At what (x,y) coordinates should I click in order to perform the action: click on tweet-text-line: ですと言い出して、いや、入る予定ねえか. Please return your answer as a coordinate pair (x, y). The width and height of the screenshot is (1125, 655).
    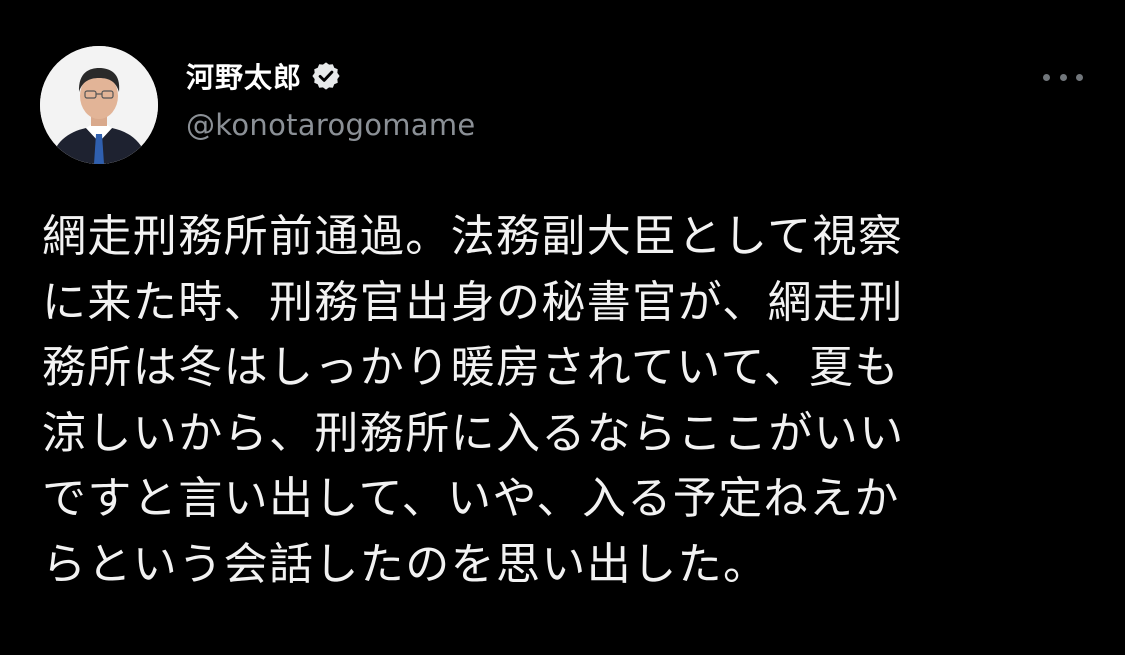
    Looking at the image, I should click on (471, 498).